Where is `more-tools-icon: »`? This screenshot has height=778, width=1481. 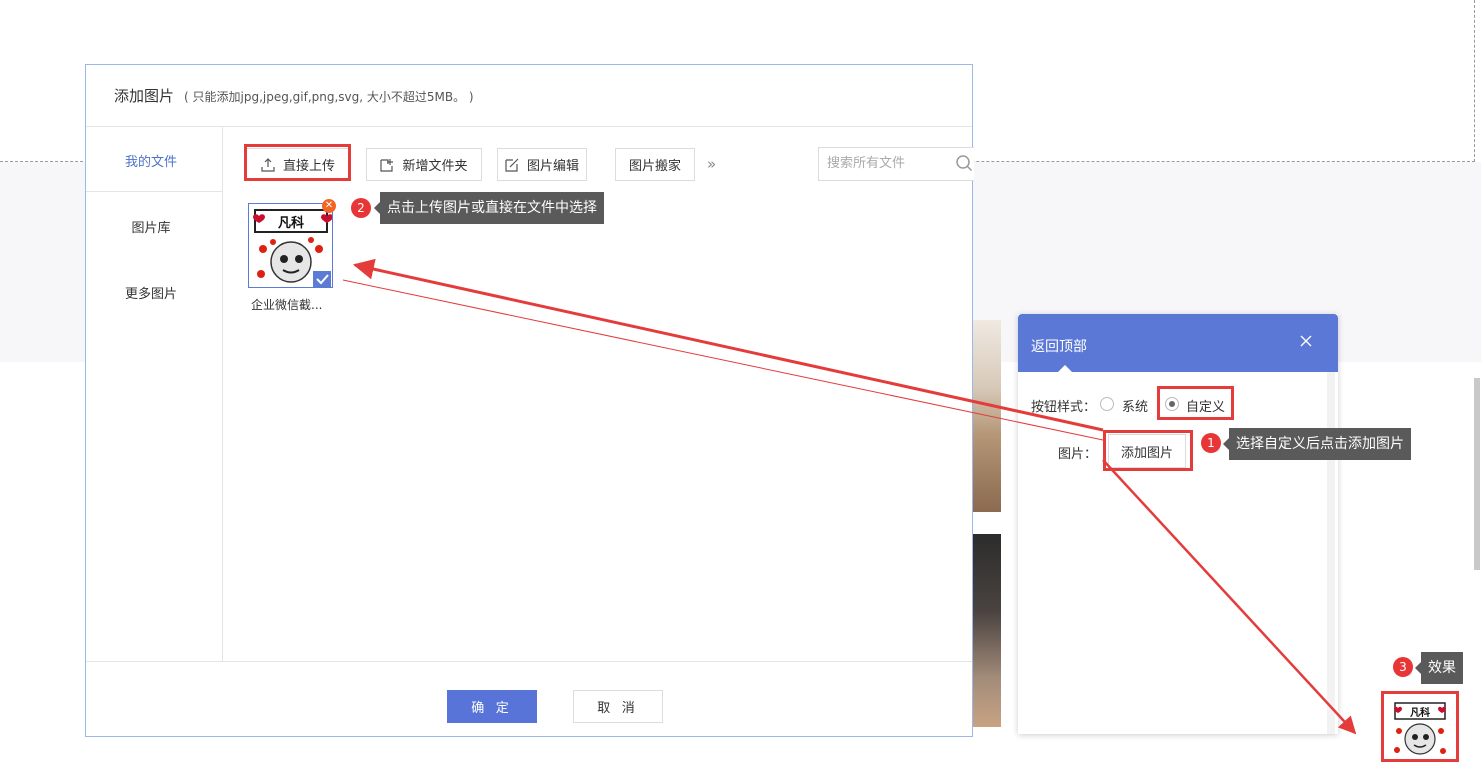
more-tools-icon: » is located at coordinates (711, 164).